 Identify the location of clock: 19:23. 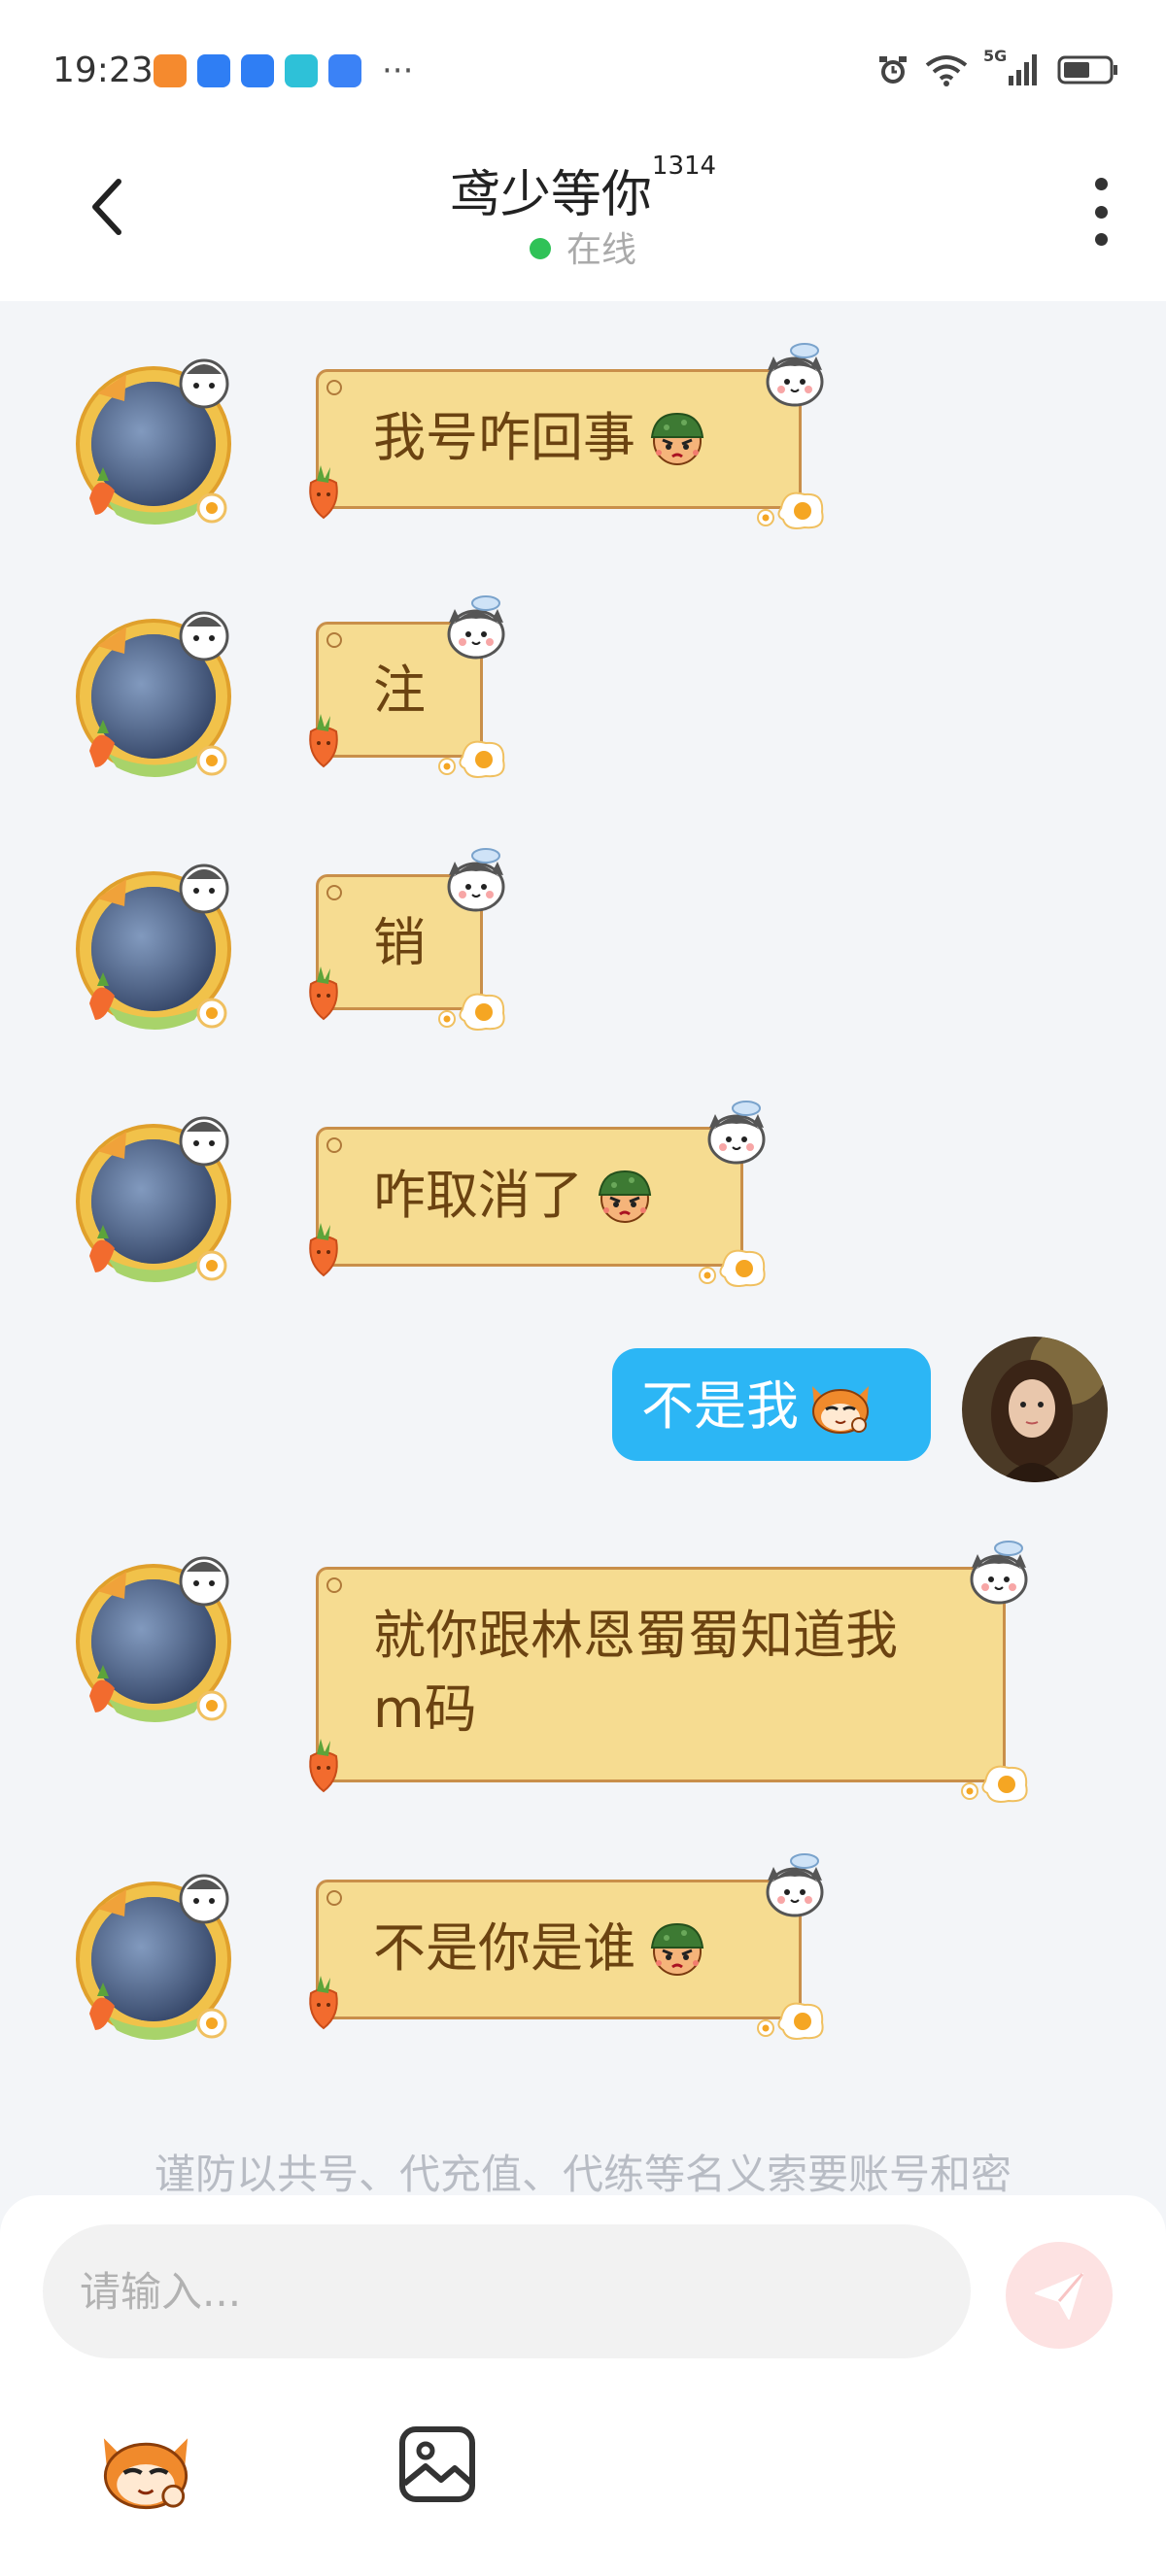
(103, 70).